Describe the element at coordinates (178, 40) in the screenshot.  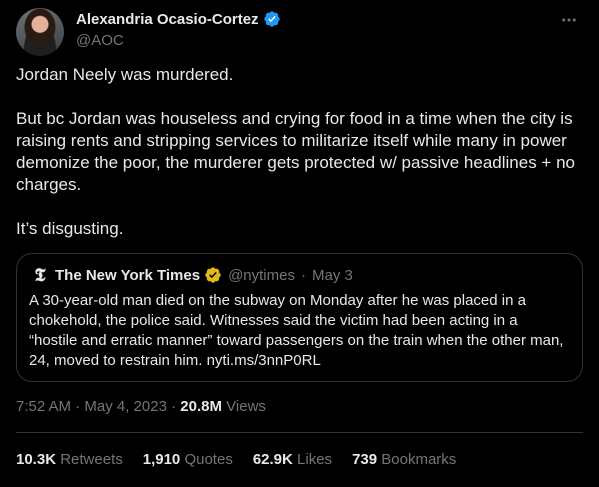
I see `author-handle: @AOC` at that location.